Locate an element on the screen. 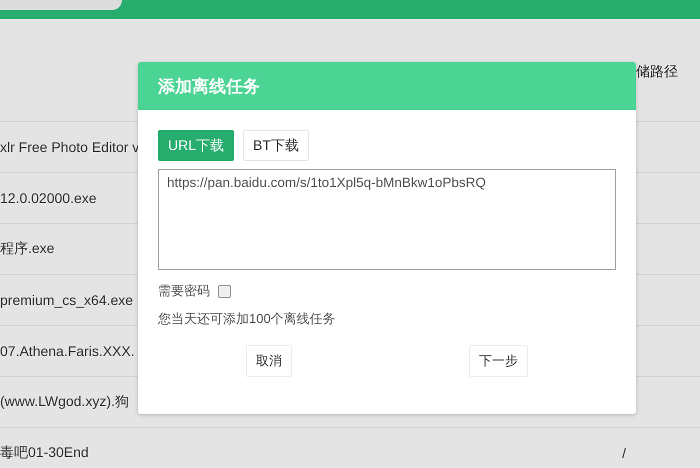 The height and width of the screenshot is (468, 700). file-name: 程序.exe is located at coordinates (27, 249).